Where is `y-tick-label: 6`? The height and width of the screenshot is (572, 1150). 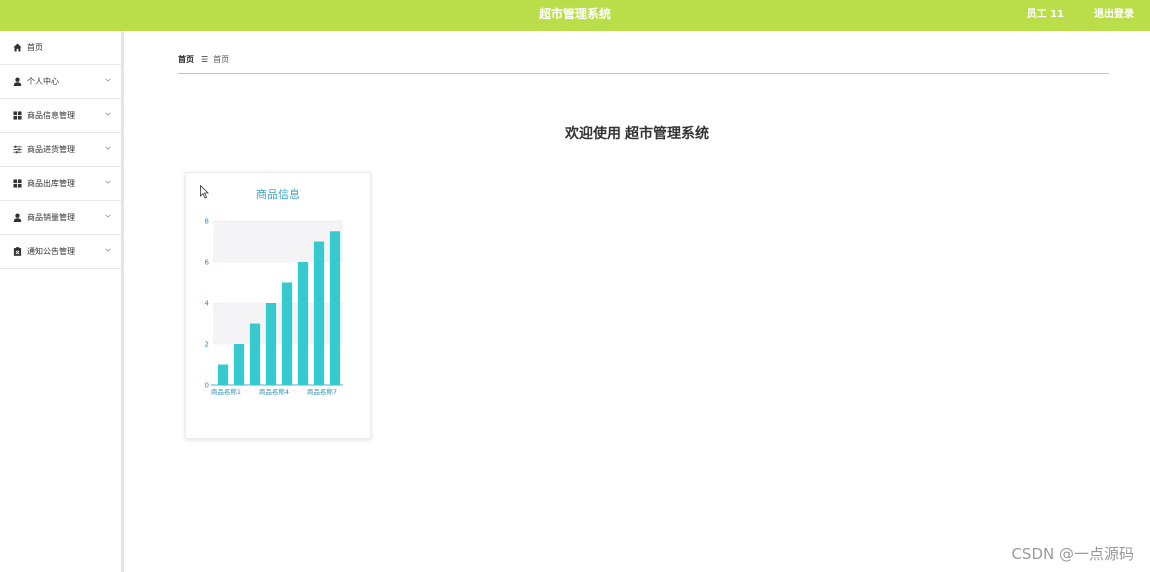 y-tick-label: 6 is located at coordinates (207, 263).